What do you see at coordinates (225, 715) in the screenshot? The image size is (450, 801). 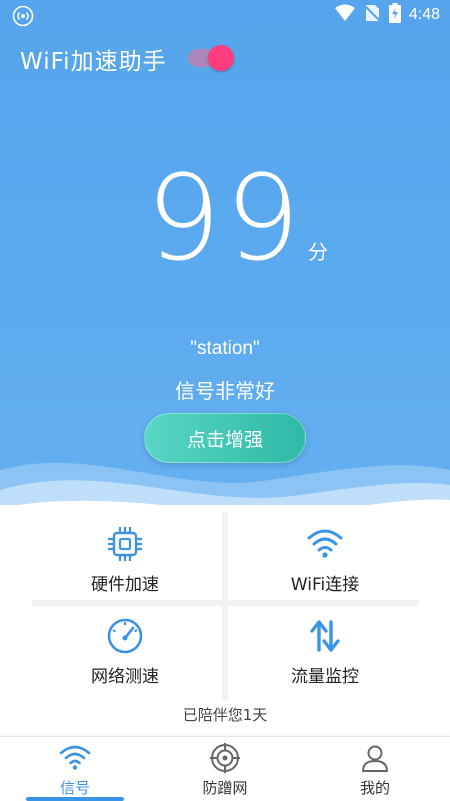 I see `companion-days-text: 已陪伴您1天` at bounding box center [225, 715].